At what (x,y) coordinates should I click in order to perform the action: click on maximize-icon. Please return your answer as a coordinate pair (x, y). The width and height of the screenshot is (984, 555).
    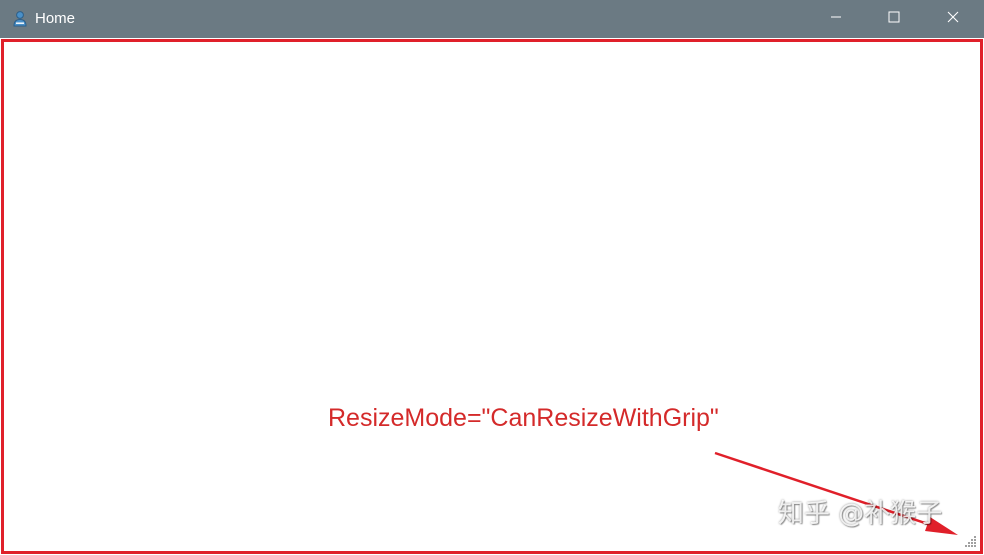
    Looking at the image, I should click on (894, 19).